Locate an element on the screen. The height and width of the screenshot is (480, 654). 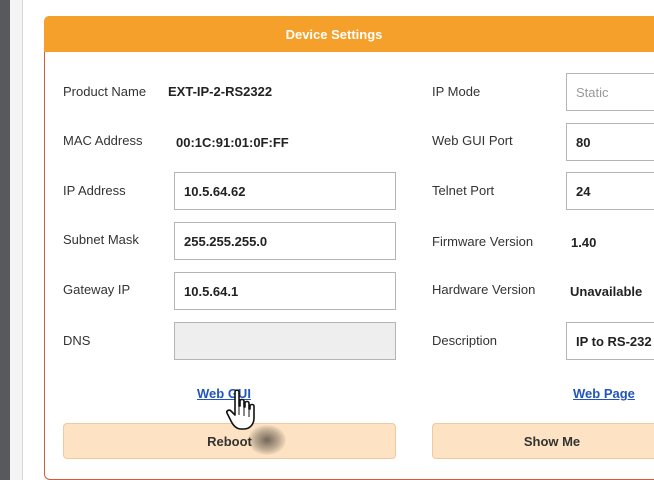
dns-input is located at coordinates (285, 341).